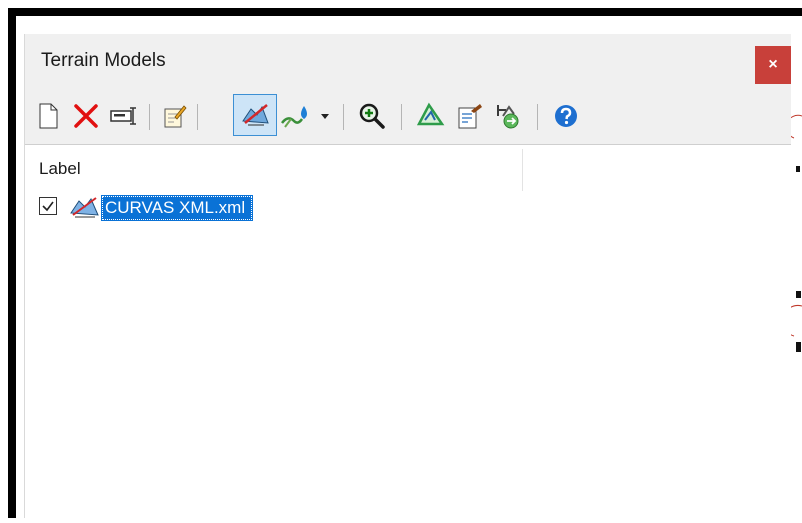 The height and width of the screenshot is (523, 802). I want to click on properties-button, so click(174, 116).